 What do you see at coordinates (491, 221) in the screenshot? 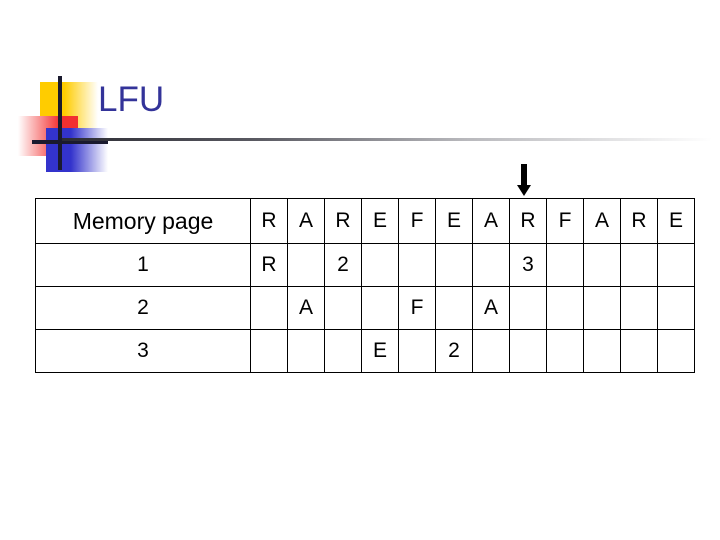
I see `reference-cell-7: A` at bounding box center [491, 221].